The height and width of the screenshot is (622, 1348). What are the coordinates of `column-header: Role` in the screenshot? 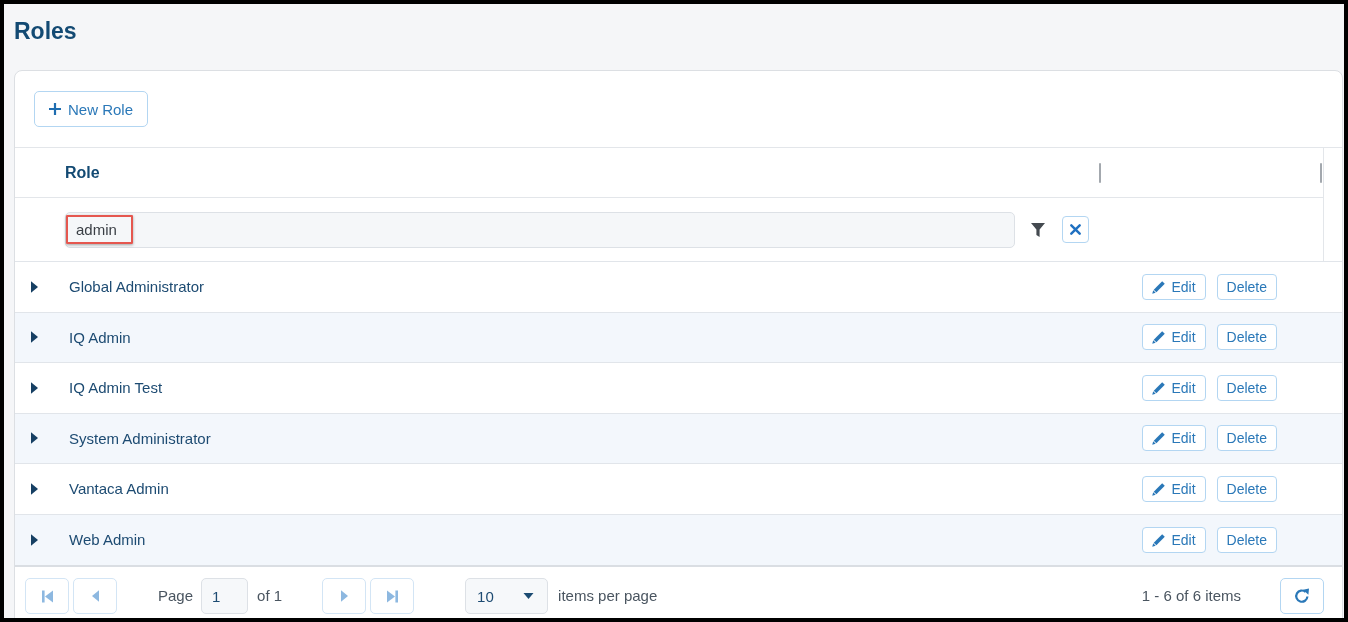 It's located at (82, 172).